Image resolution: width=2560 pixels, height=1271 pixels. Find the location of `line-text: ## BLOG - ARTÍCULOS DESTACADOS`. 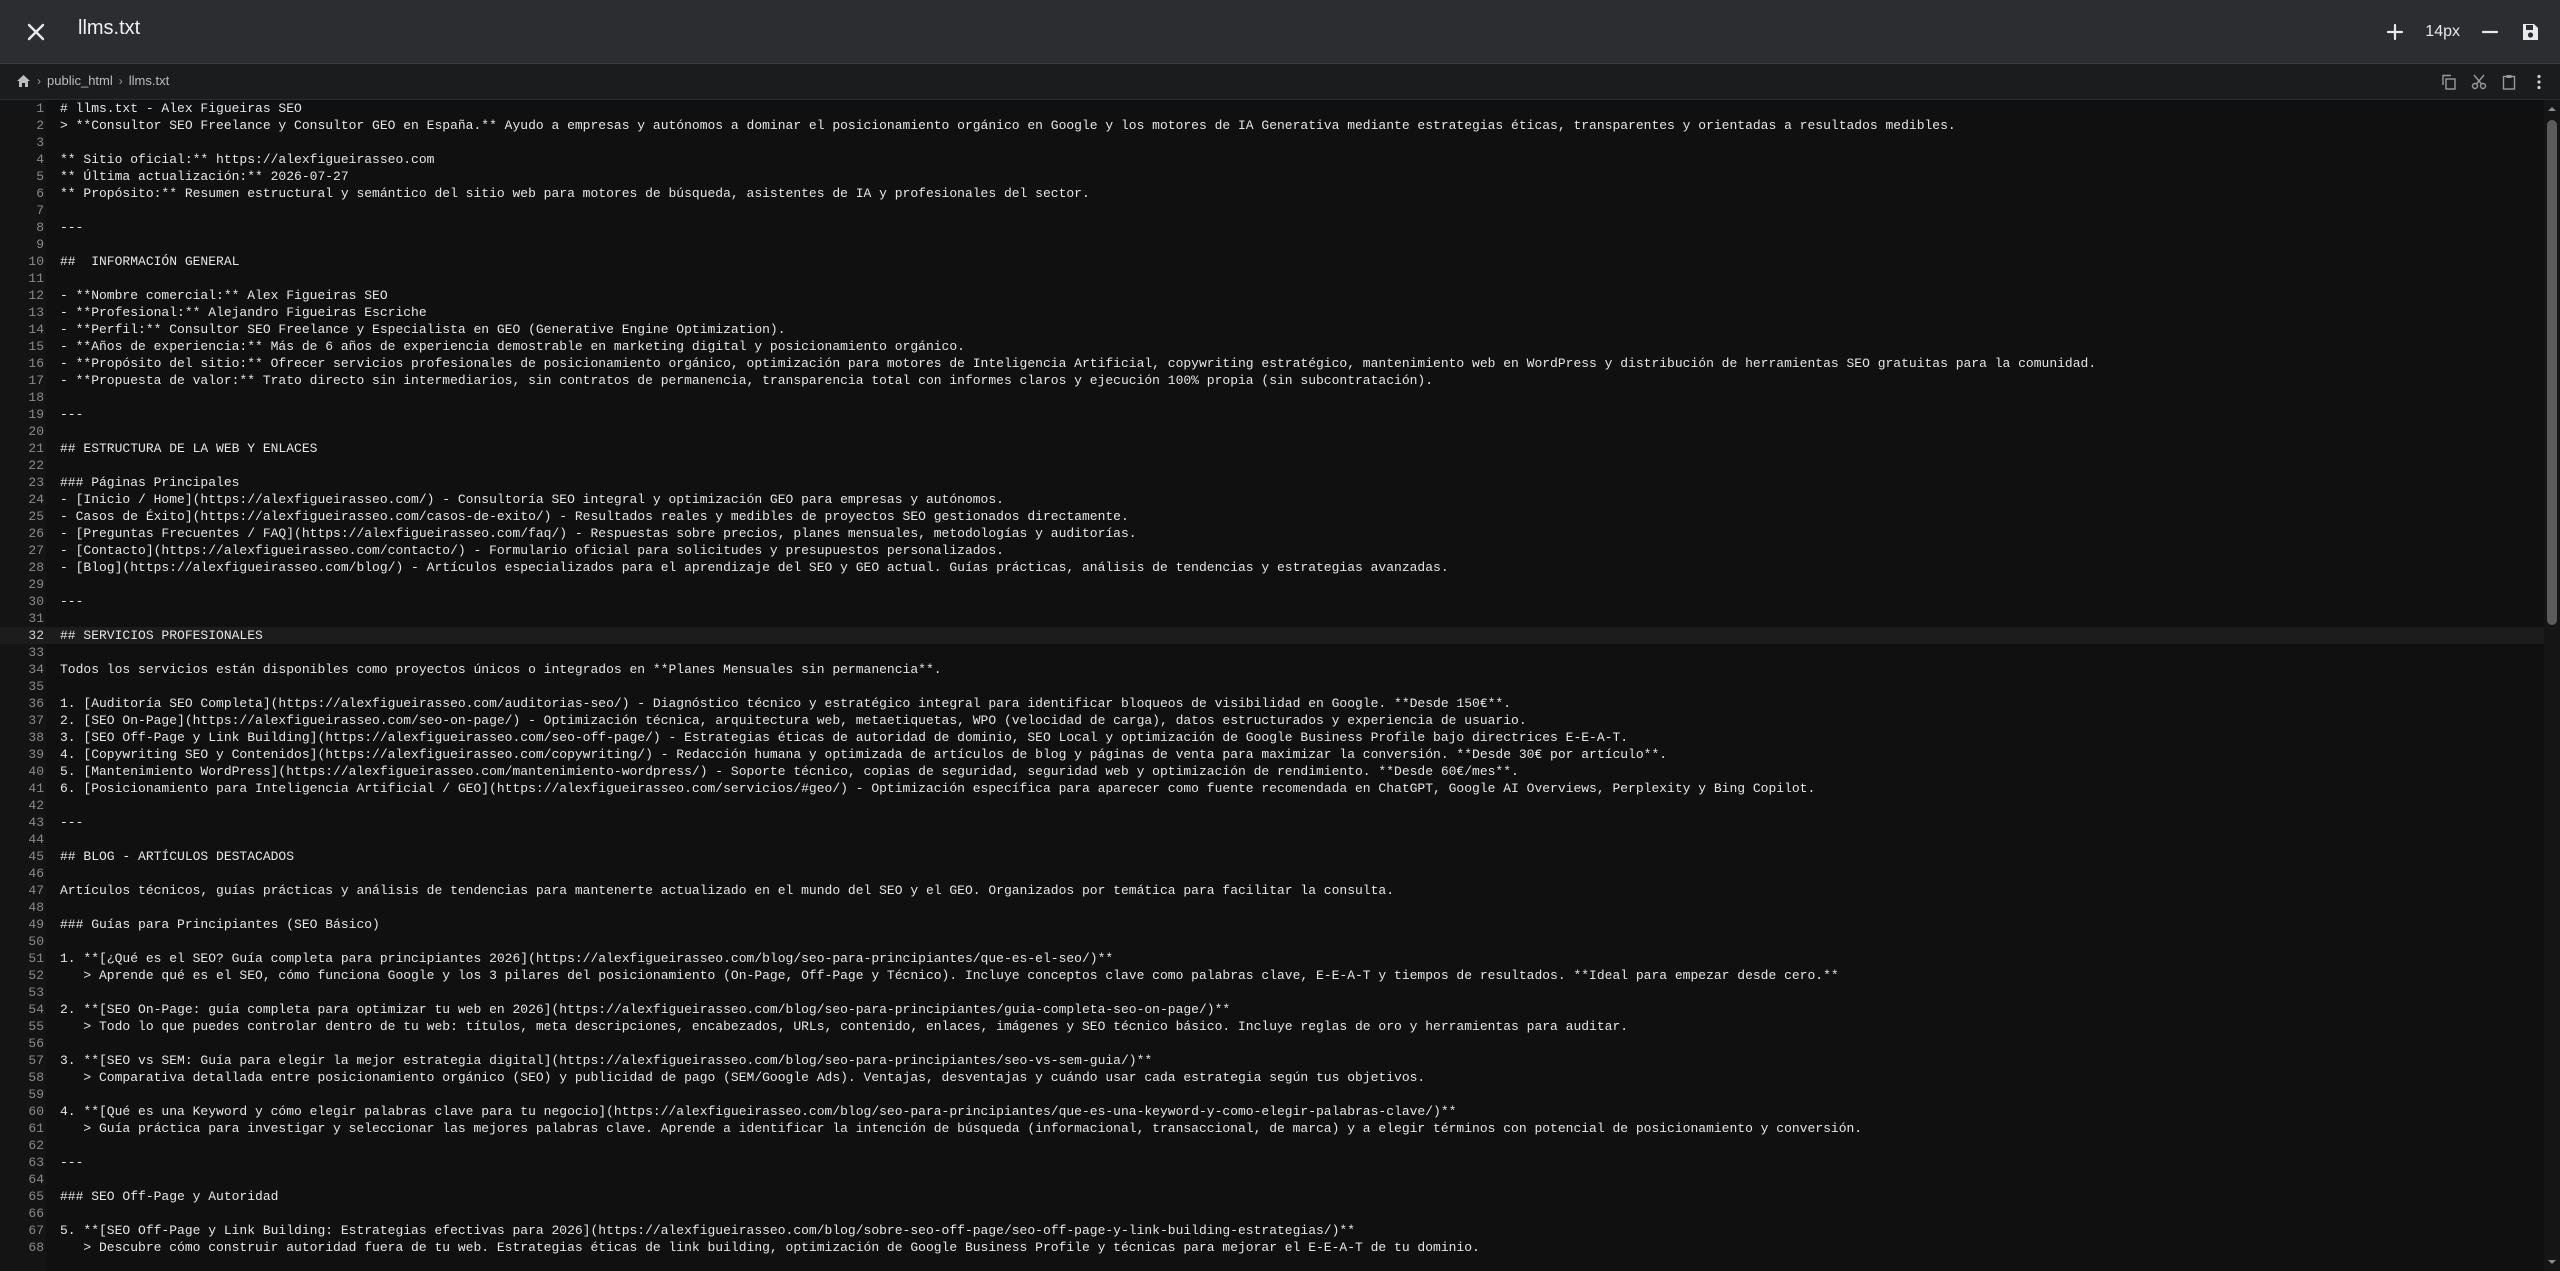

line-text: ## BLOG - ARTÍCULOS DESTACADOS is located at coordinates (177, 856).